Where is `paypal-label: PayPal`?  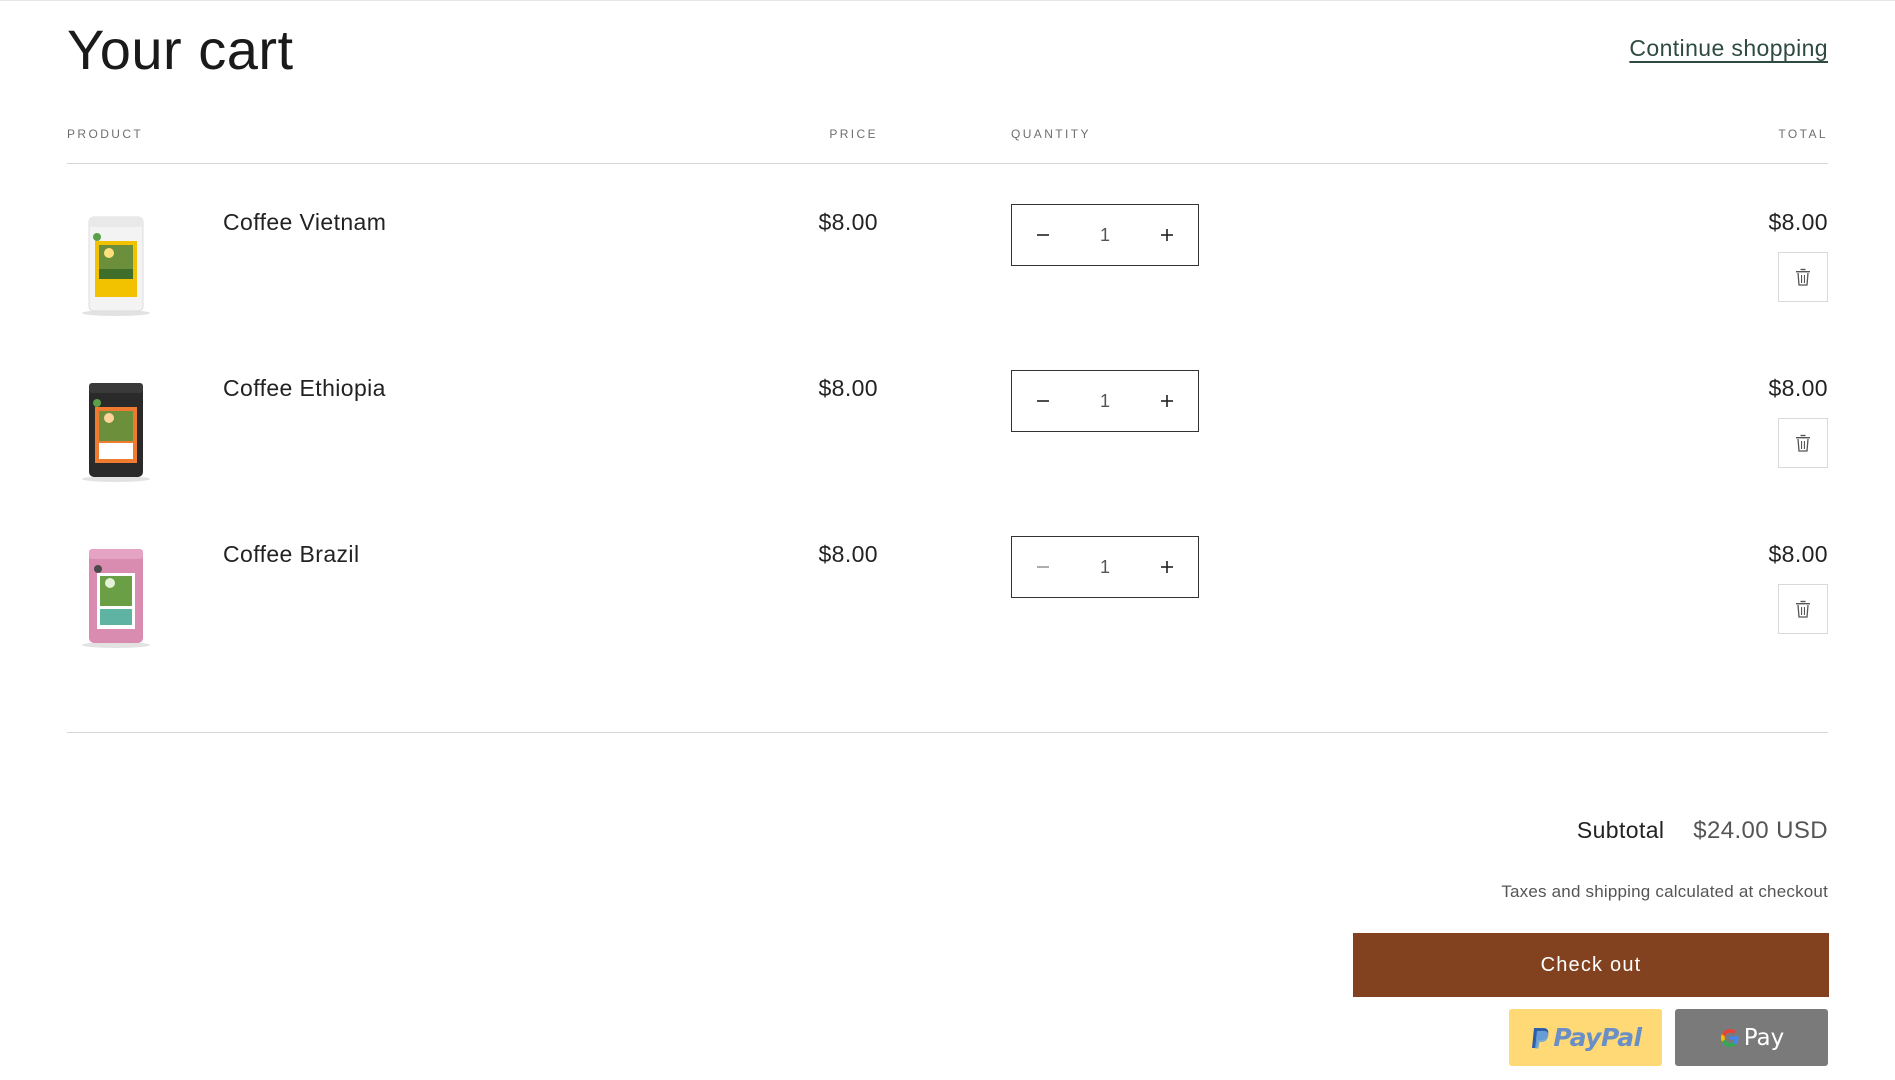 paypal-label: PayPal is located at coordinates (1597, 1037).